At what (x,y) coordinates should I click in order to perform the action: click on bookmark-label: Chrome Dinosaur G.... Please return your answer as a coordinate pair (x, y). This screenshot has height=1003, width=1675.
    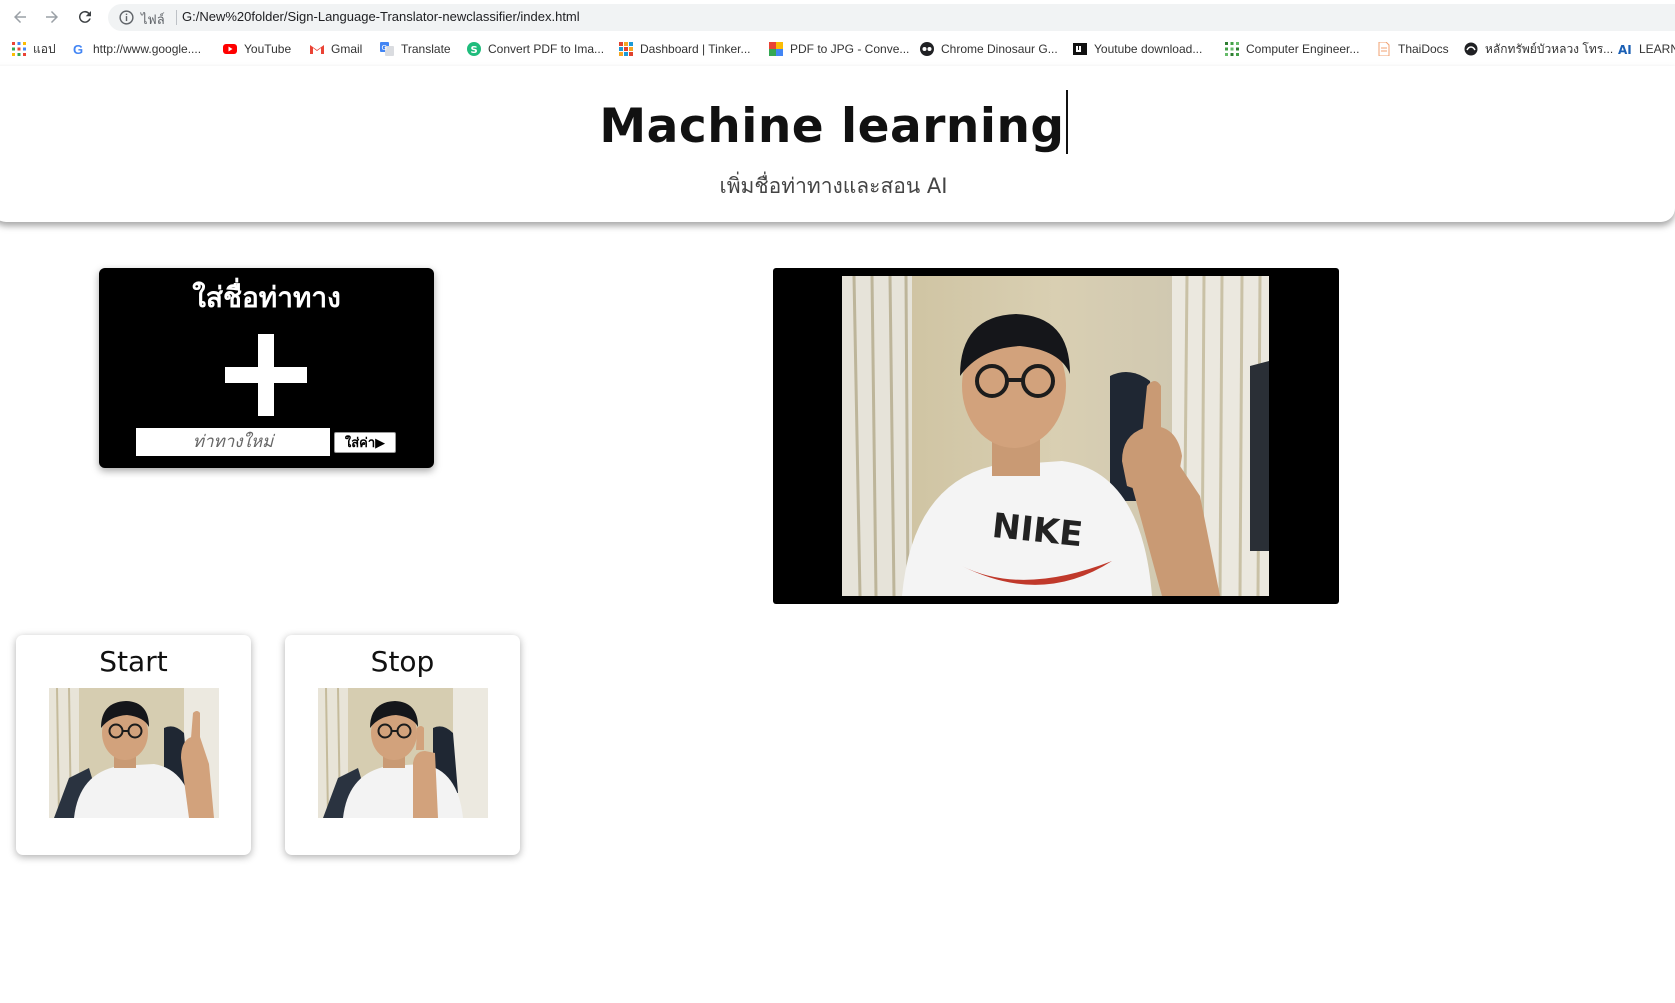
    Looking at the image, I should click on (999, 49).